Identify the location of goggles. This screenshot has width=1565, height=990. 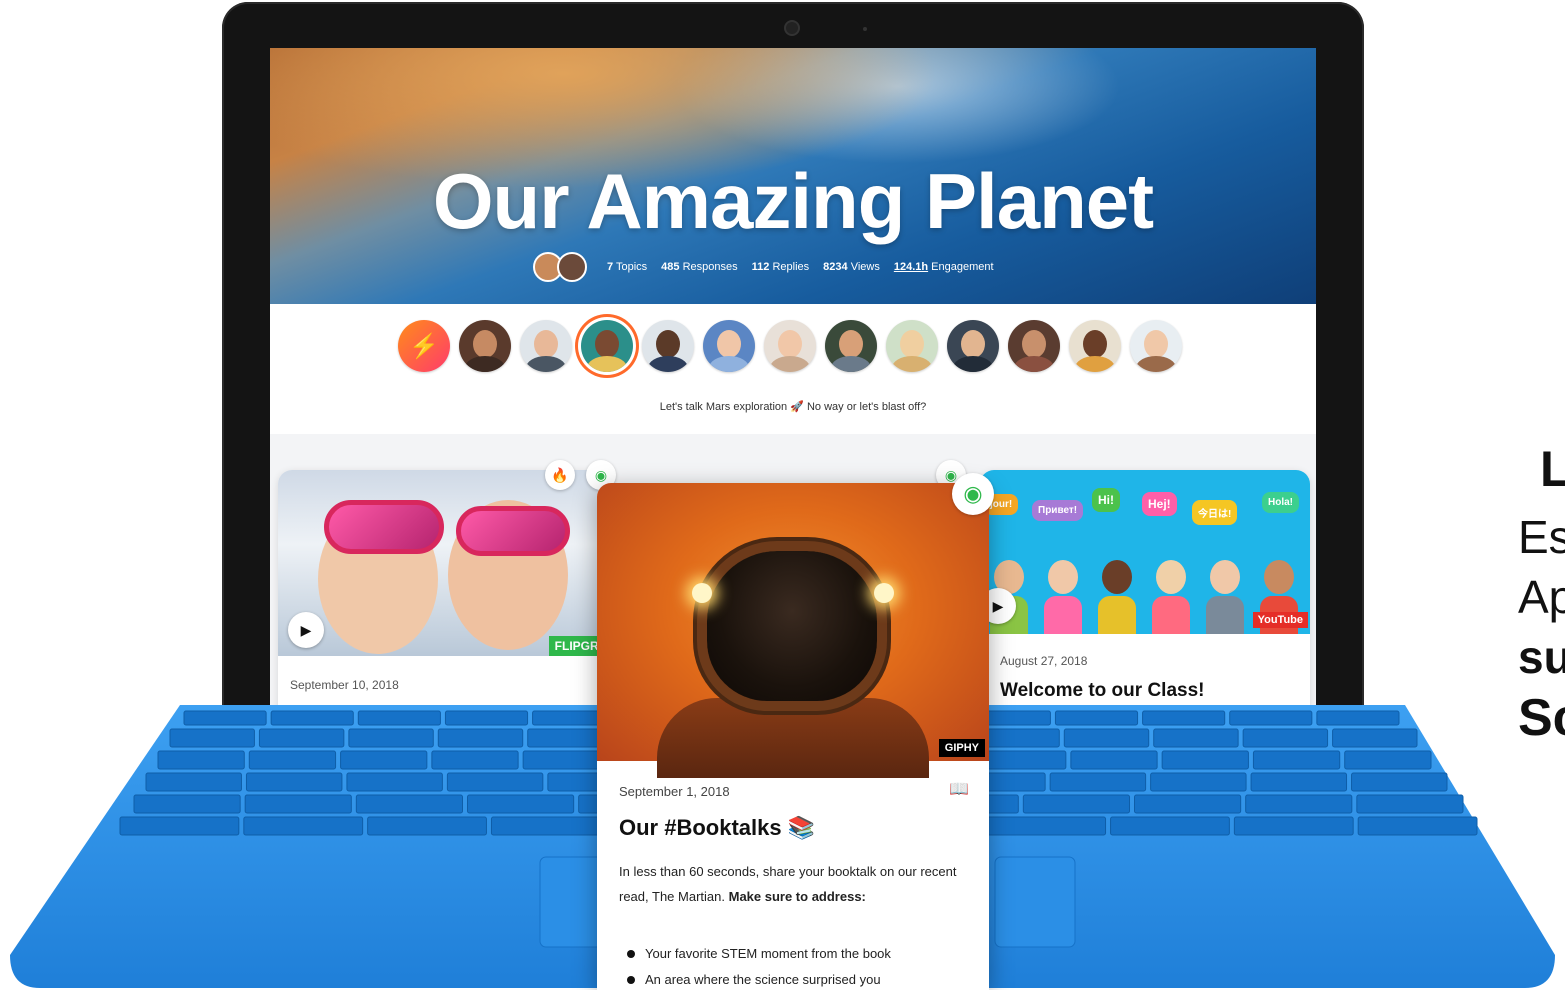
(513, 531).